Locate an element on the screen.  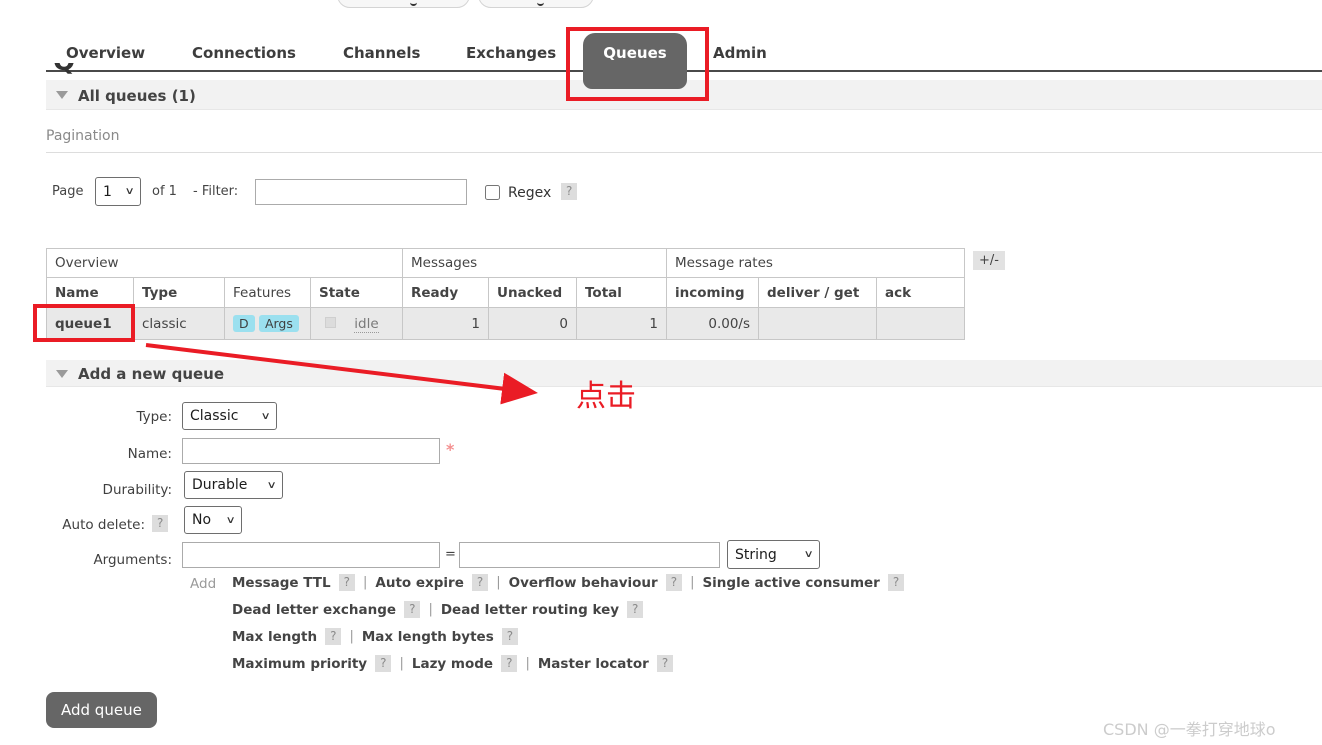
state-indicator-icon is located at coordinates (330, 322).